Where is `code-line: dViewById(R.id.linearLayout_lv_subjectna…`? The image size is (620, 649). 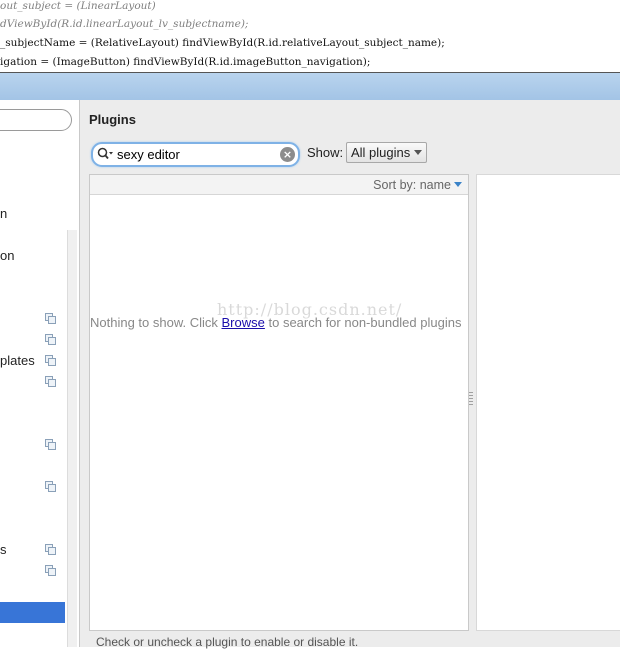
code-line: dViewById(R.id.linearLayout_lv_subjectna… is located at coordinates (124, 24).